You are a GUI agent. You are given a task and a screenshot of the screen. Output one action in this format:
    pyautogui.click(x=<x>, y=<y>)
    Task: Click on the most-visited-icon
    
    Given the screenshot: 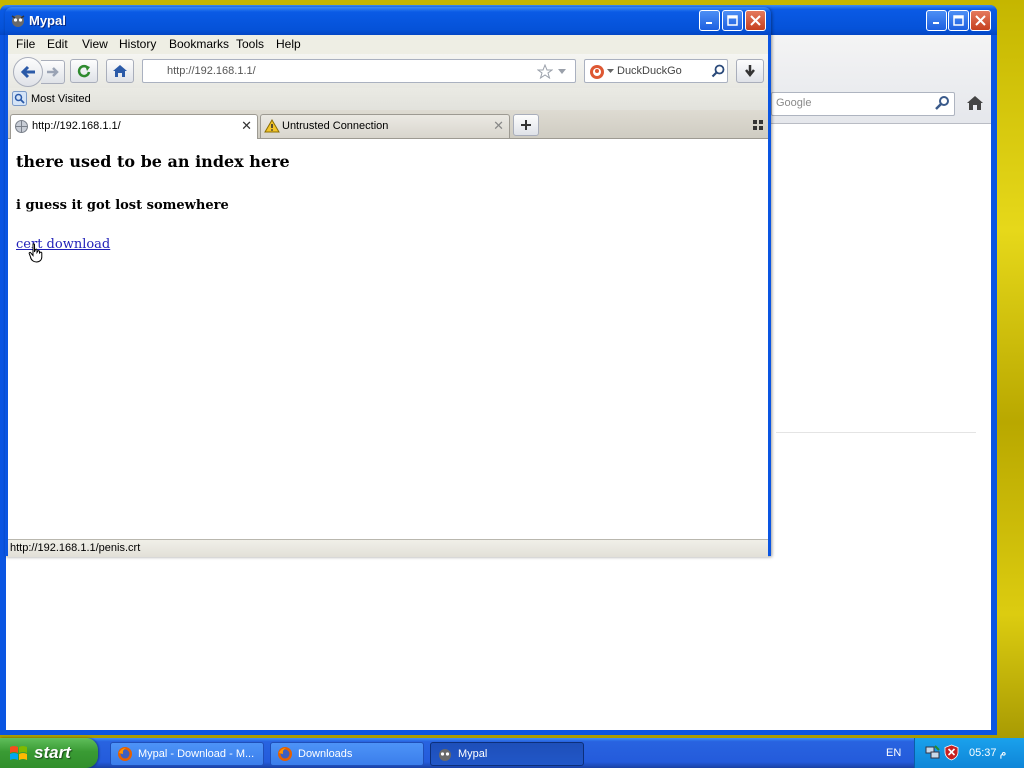 What is the action you would take?
    pyautogui.click(x=19, y=98)
    